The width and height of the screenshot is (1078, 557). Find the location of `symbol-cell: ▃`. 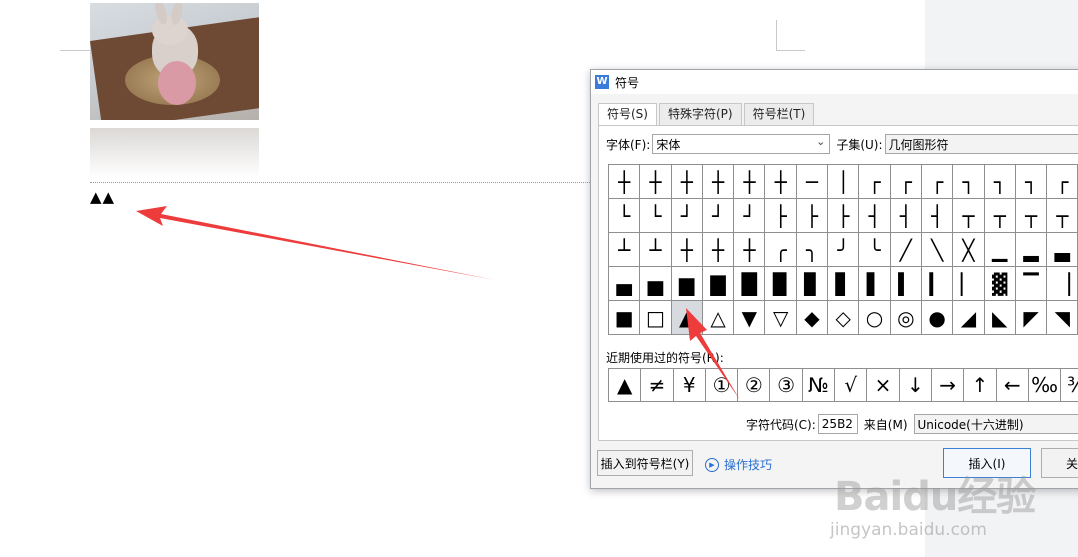

symbol-cell: ▃ is located at coordinates (1062, 250).